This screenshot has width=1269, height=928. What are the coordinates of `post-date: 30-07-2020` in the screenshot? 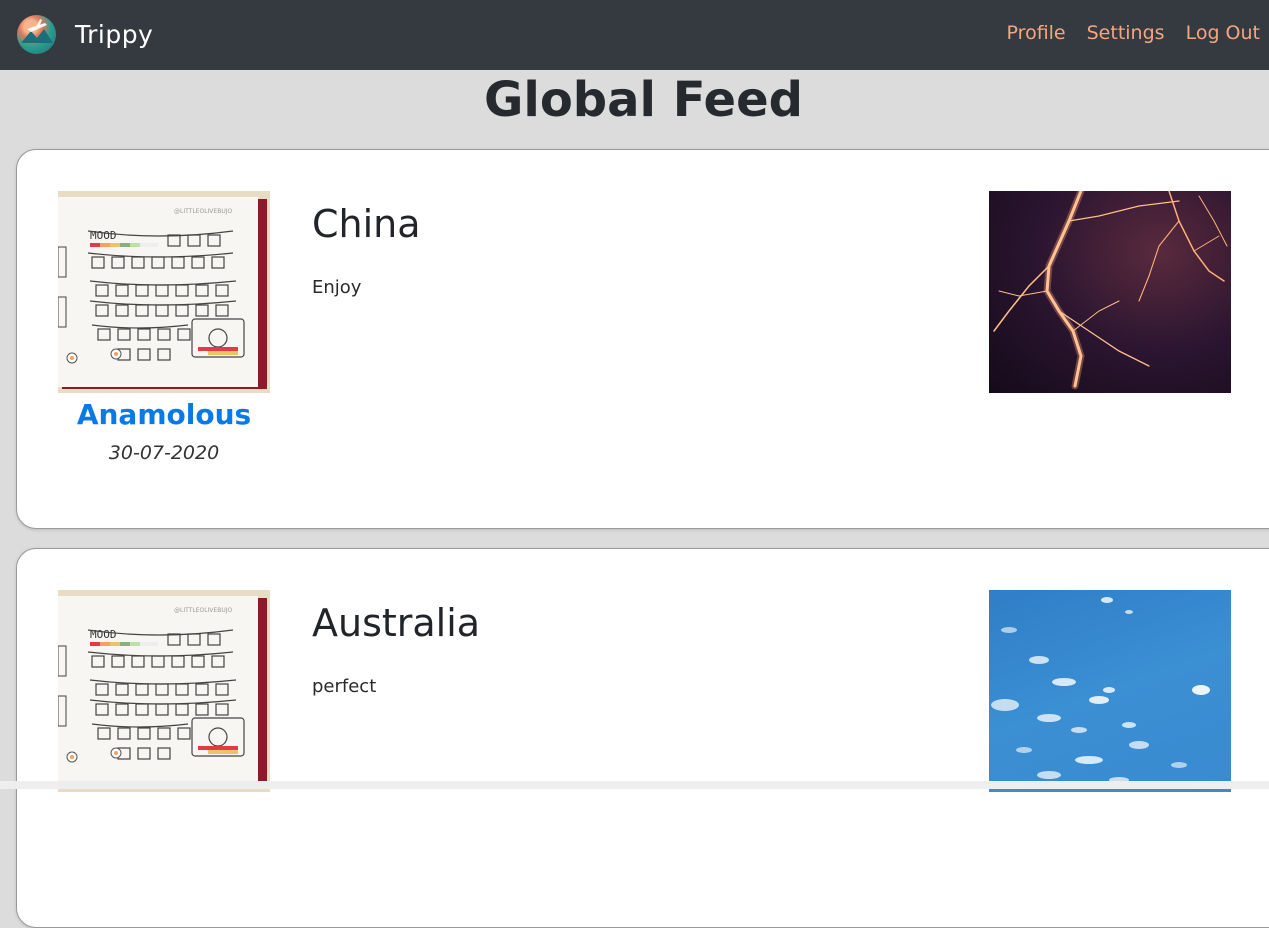 It's located at (164, 453).